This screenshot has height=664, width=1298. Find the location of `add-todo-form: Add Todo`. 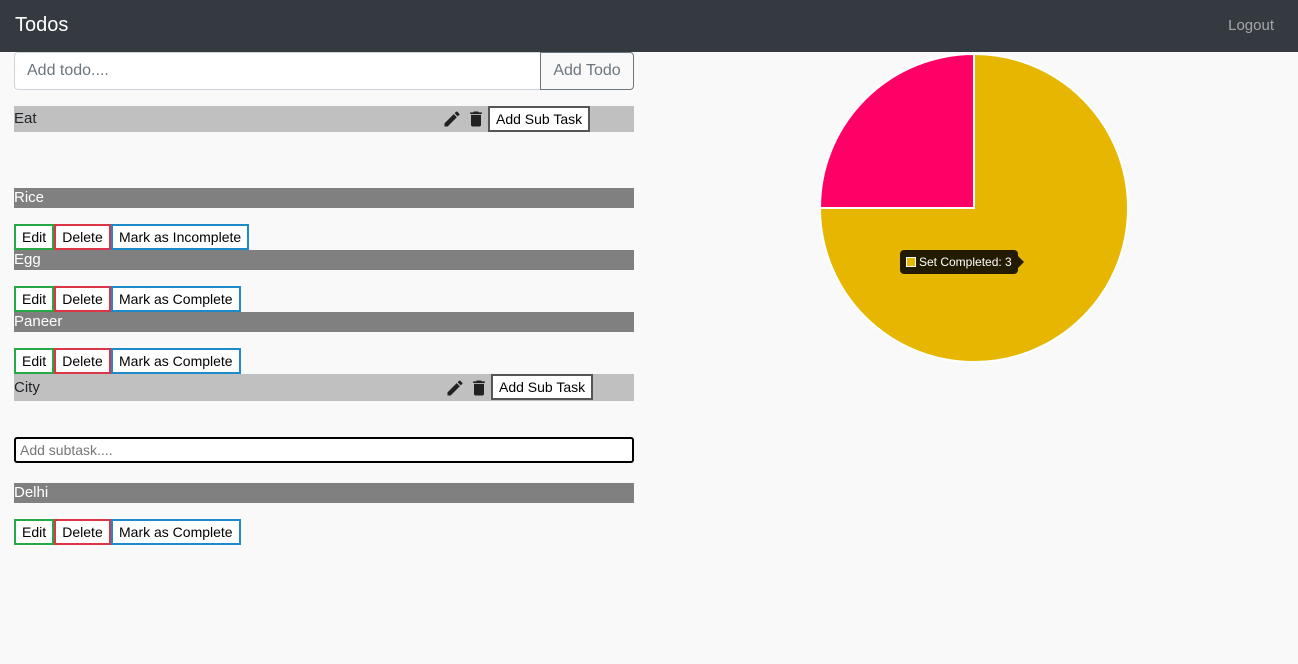

add-todo-form: Add Todo is located at coordinates (324, 71).